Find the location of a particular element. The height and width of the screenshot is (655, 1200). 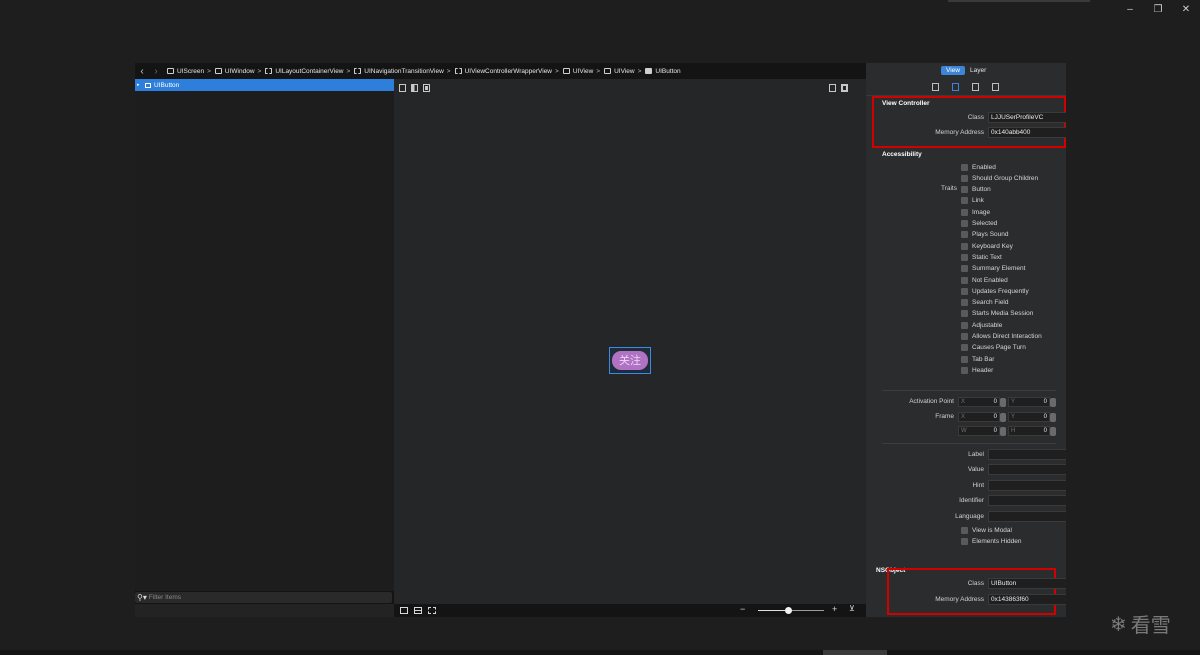

accessibility-option: Static Text is located at coordinates (981, 257).